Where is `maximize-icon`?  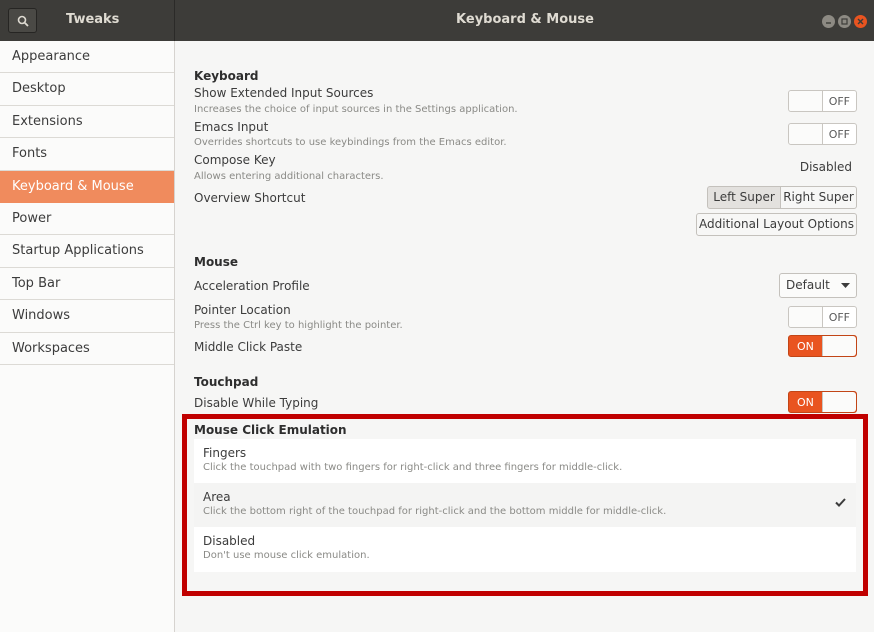
maximize-icon is located at coordinates (844, 21).